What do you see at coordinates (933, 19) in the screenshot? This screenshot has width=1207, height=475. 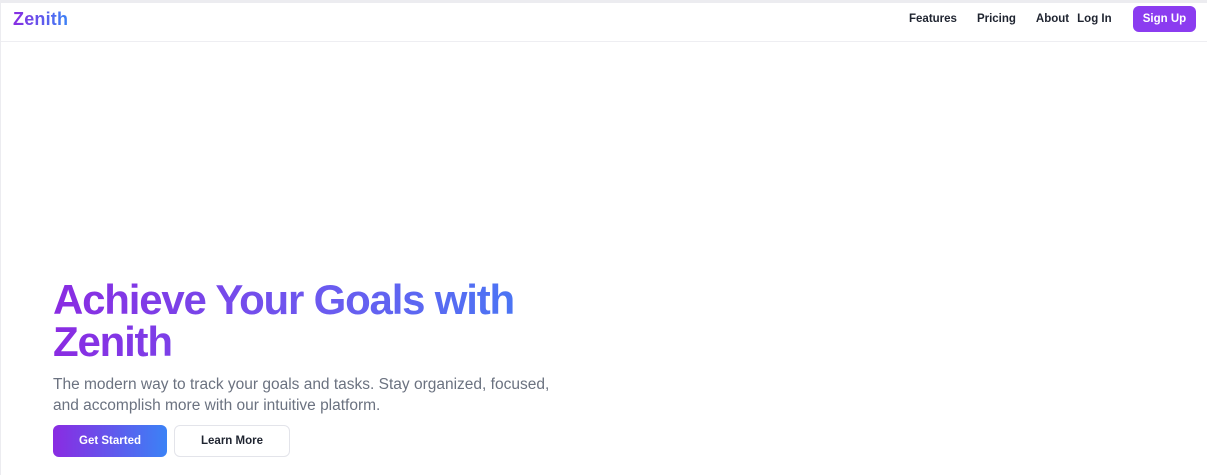 I see `nav-link-features: Features` at bounding box center [933, 19].